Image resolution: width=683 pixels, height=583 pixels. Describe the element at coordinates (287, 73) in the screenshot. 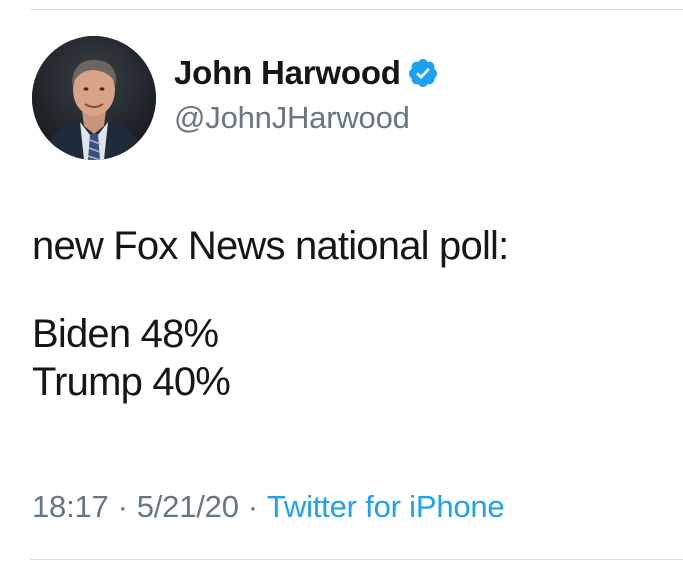

I see `display-name: John Harwood` at that location.